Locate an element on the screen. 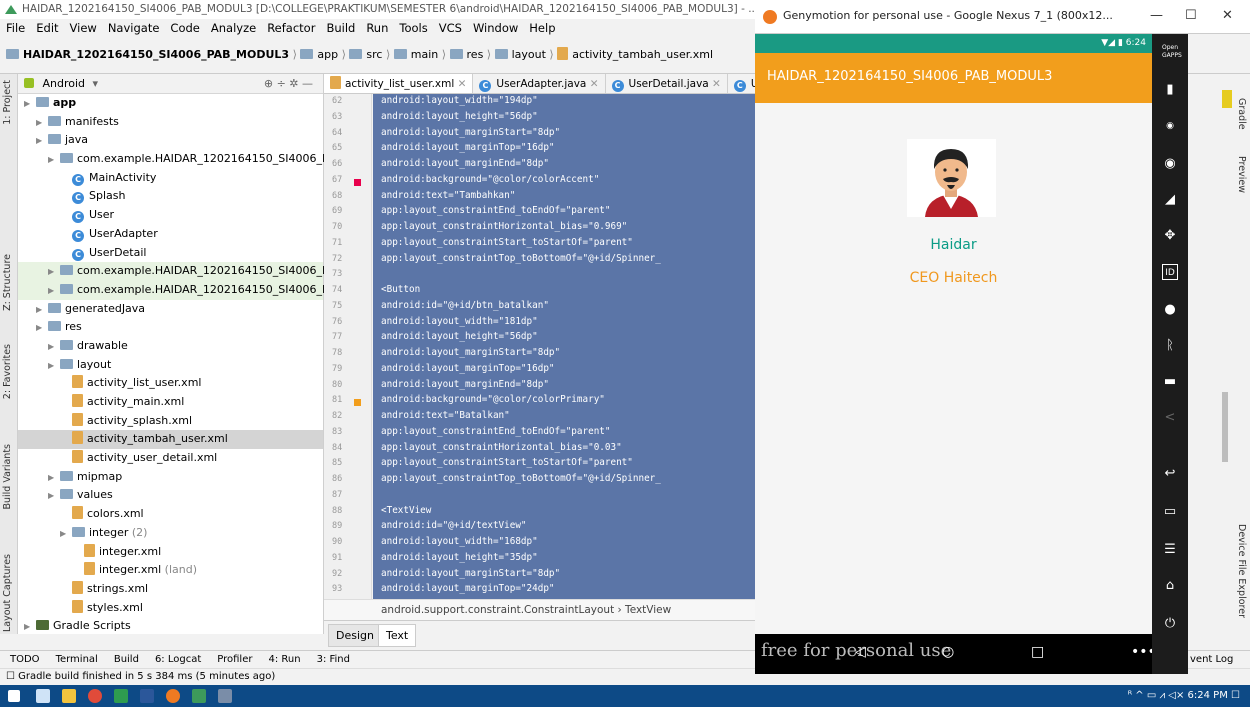  tree-item: integer.xml (land) is located at coordinates (170, 570).